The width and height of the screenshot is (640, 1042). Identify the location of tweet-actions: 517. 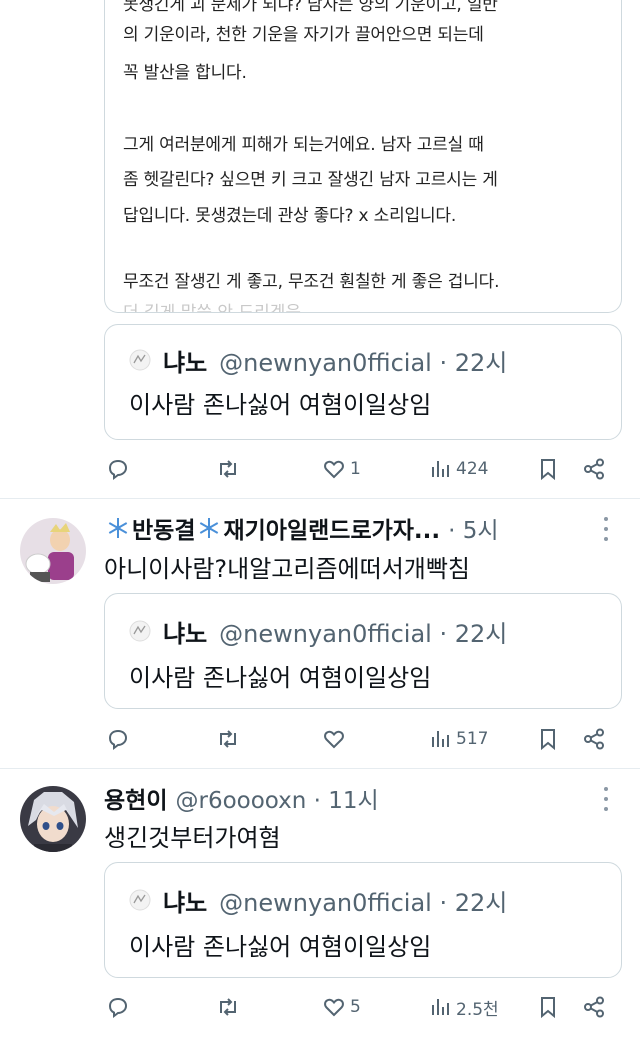
(359, 739).